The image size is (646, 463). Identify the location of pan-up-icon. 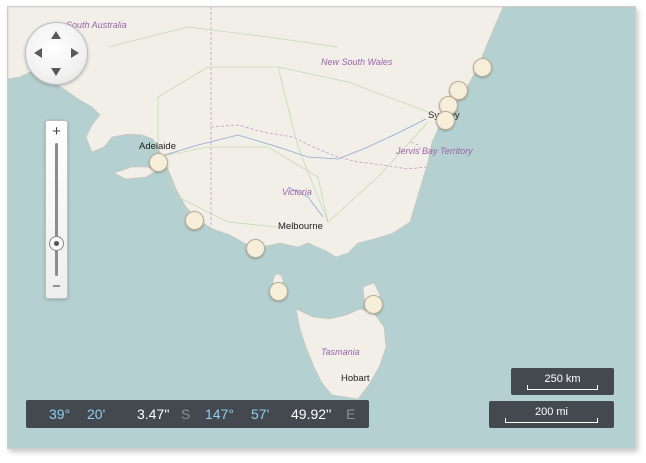
(56, 35).